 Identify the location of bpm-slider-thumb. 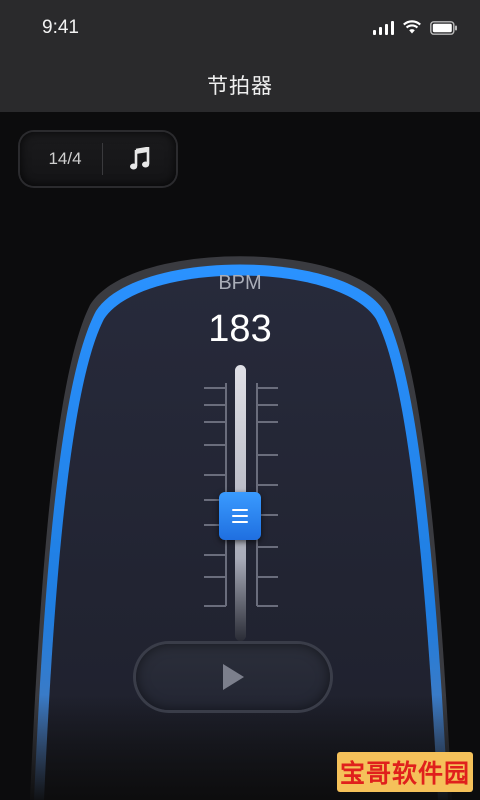
(240, 516).